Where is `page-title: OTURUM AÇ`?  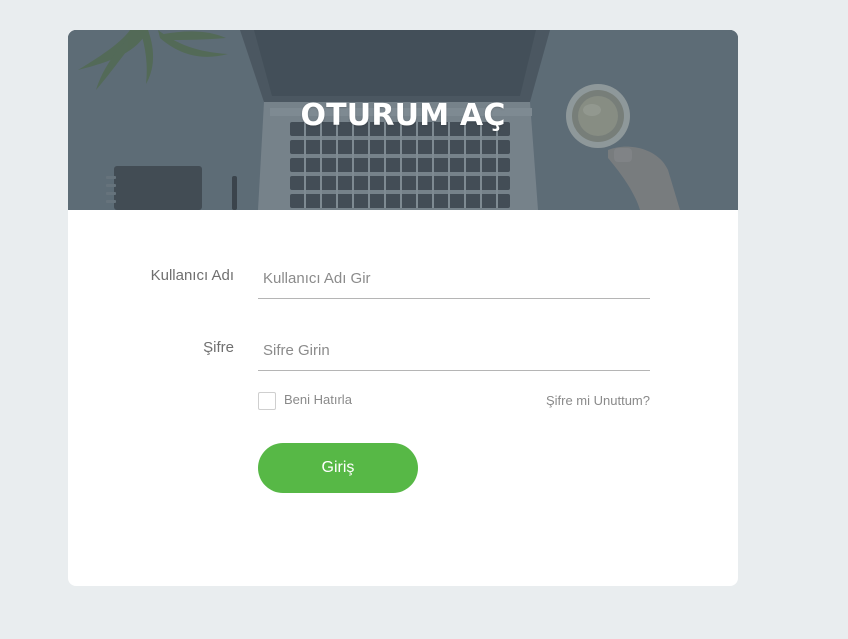 page-title: OTURUM AÇ is located at coordinates (403, 115).